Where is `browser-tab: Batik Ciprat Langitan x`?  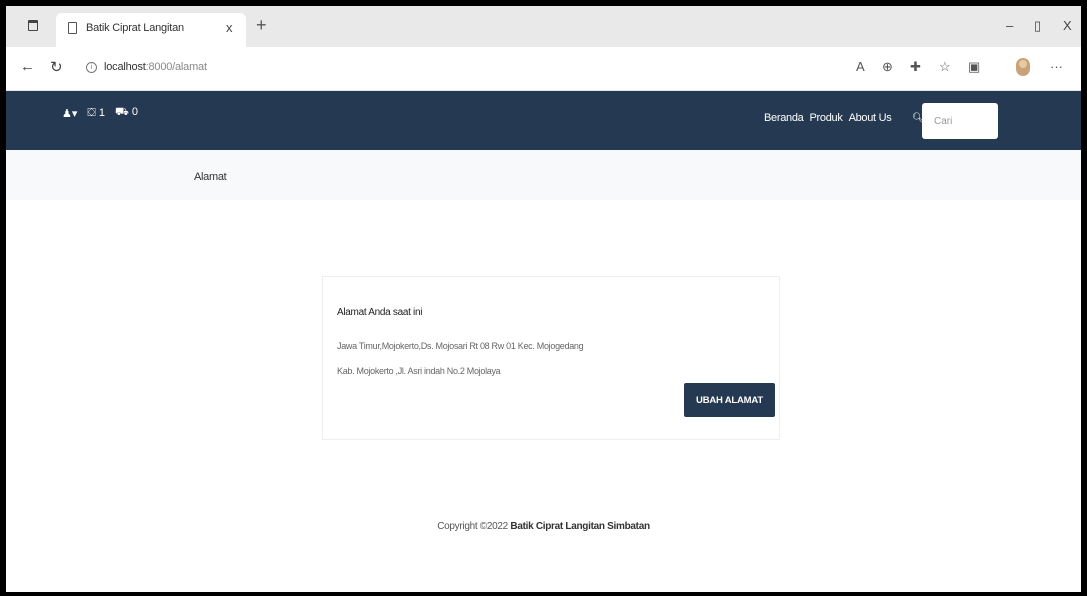 browser-tab: Batik Ciprat Langitan x is located at coordinates (151, 30).